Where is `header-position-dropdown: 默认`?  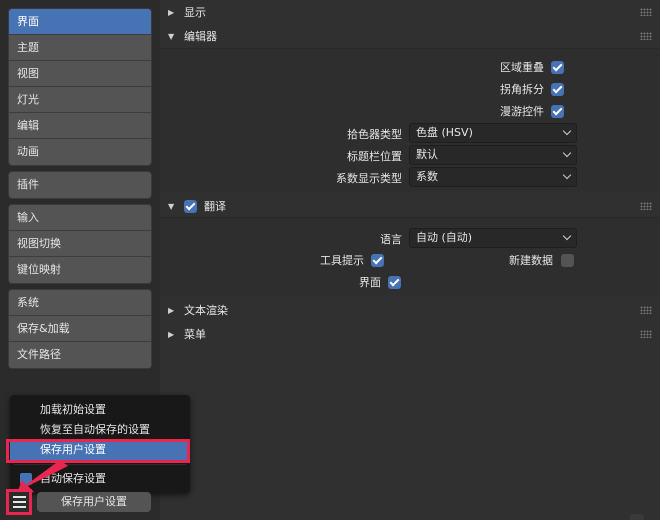 header-position-dropdown: 默认 is located at coordinates (493, 155).